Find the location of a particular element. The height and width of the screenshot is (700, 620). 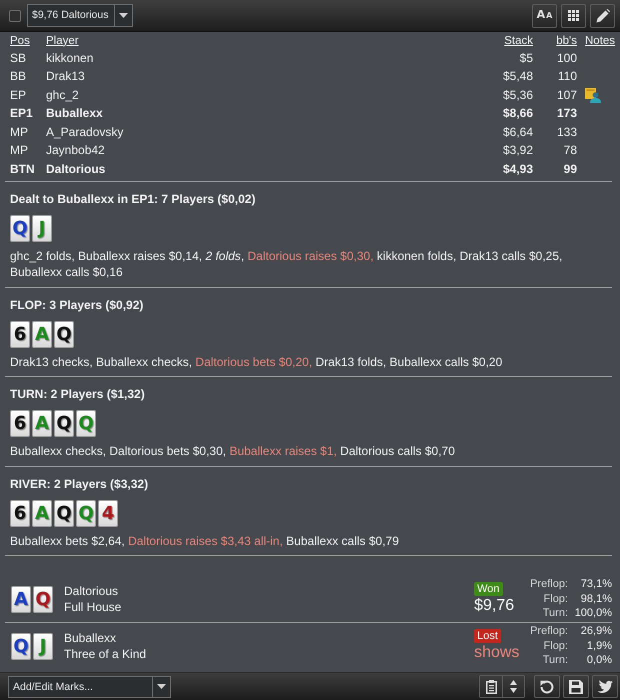

stack-amount: $3,92 is located at coordinates (517, 150).